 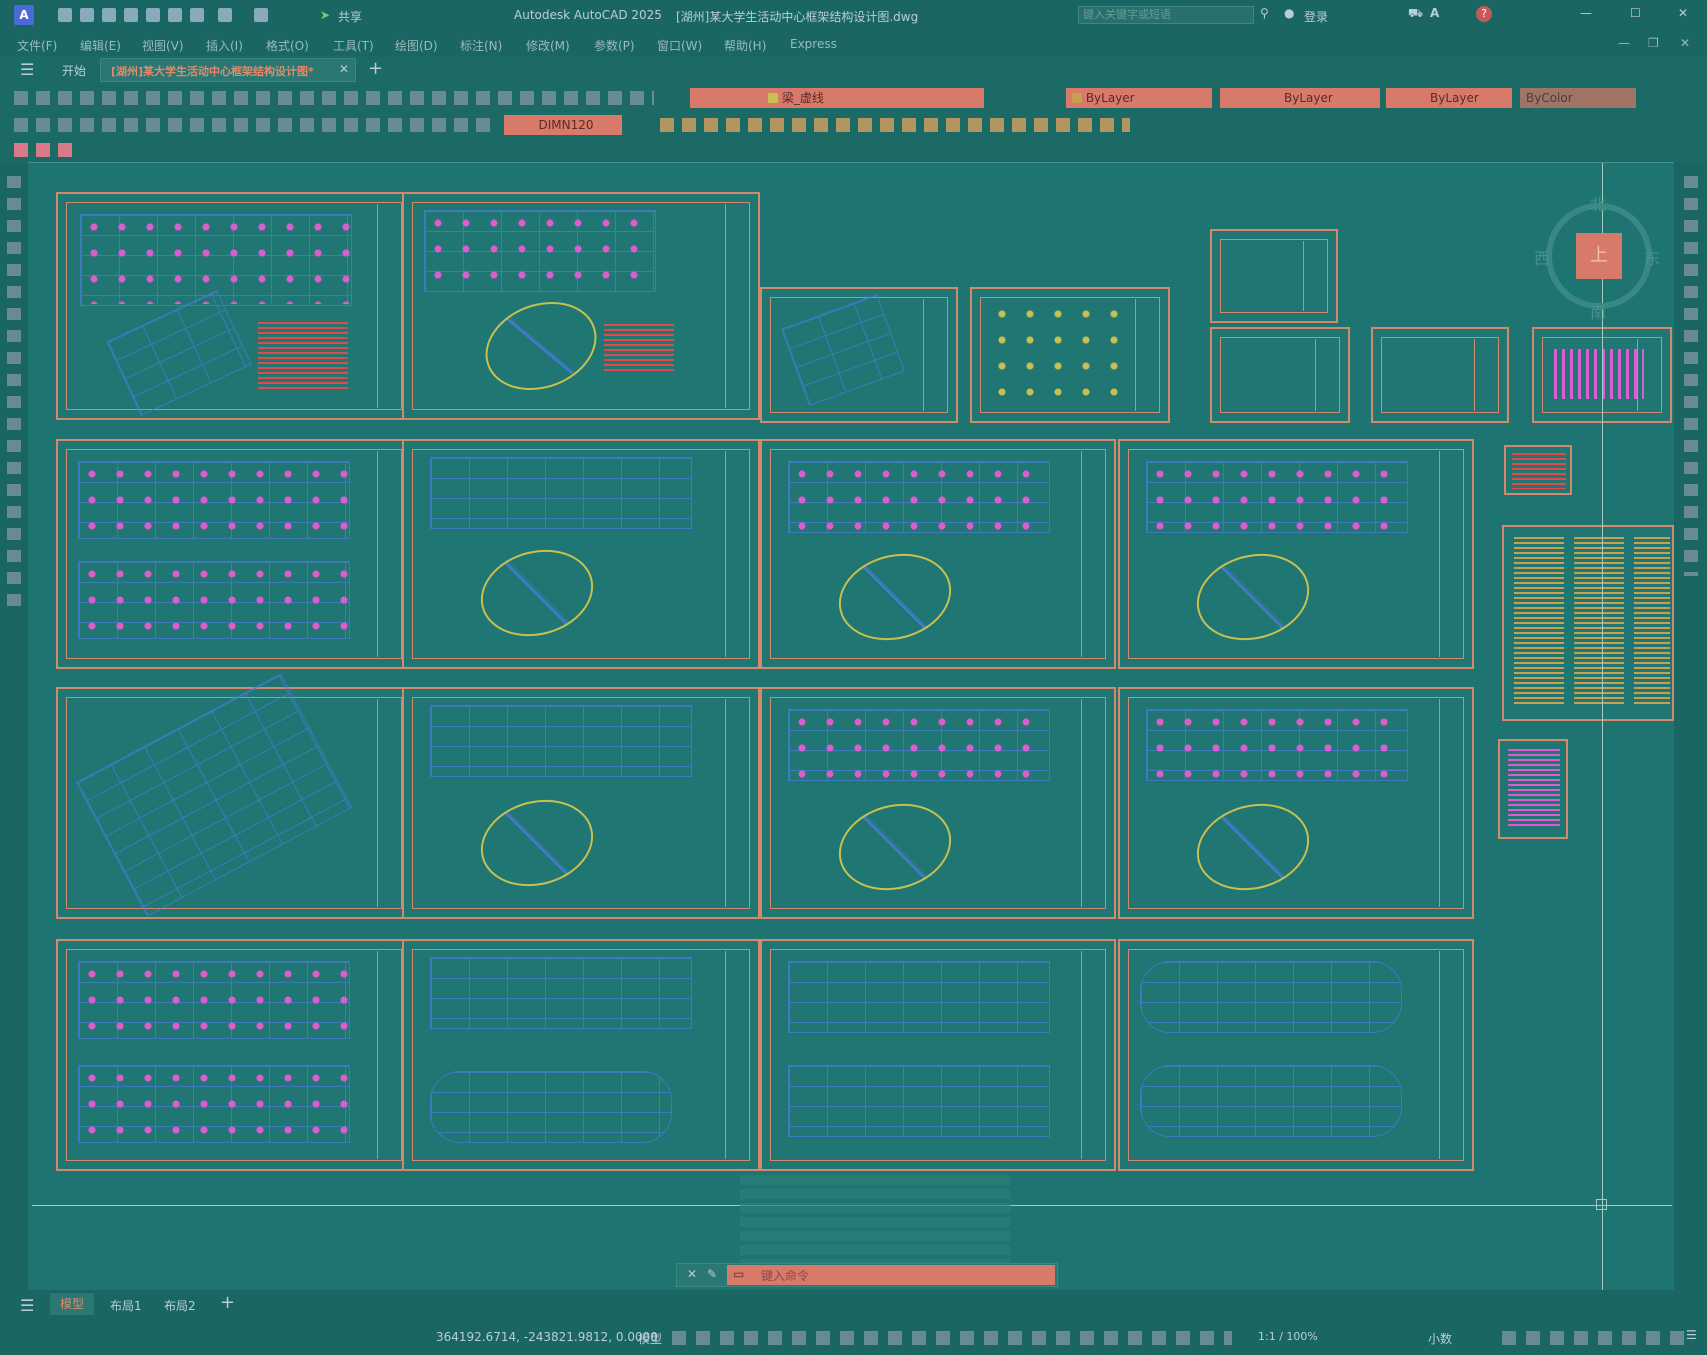 What do you see at coordinates (813, 44) in the screenshot?
I see `menu-express: Express` at bounding box center [813, 44].